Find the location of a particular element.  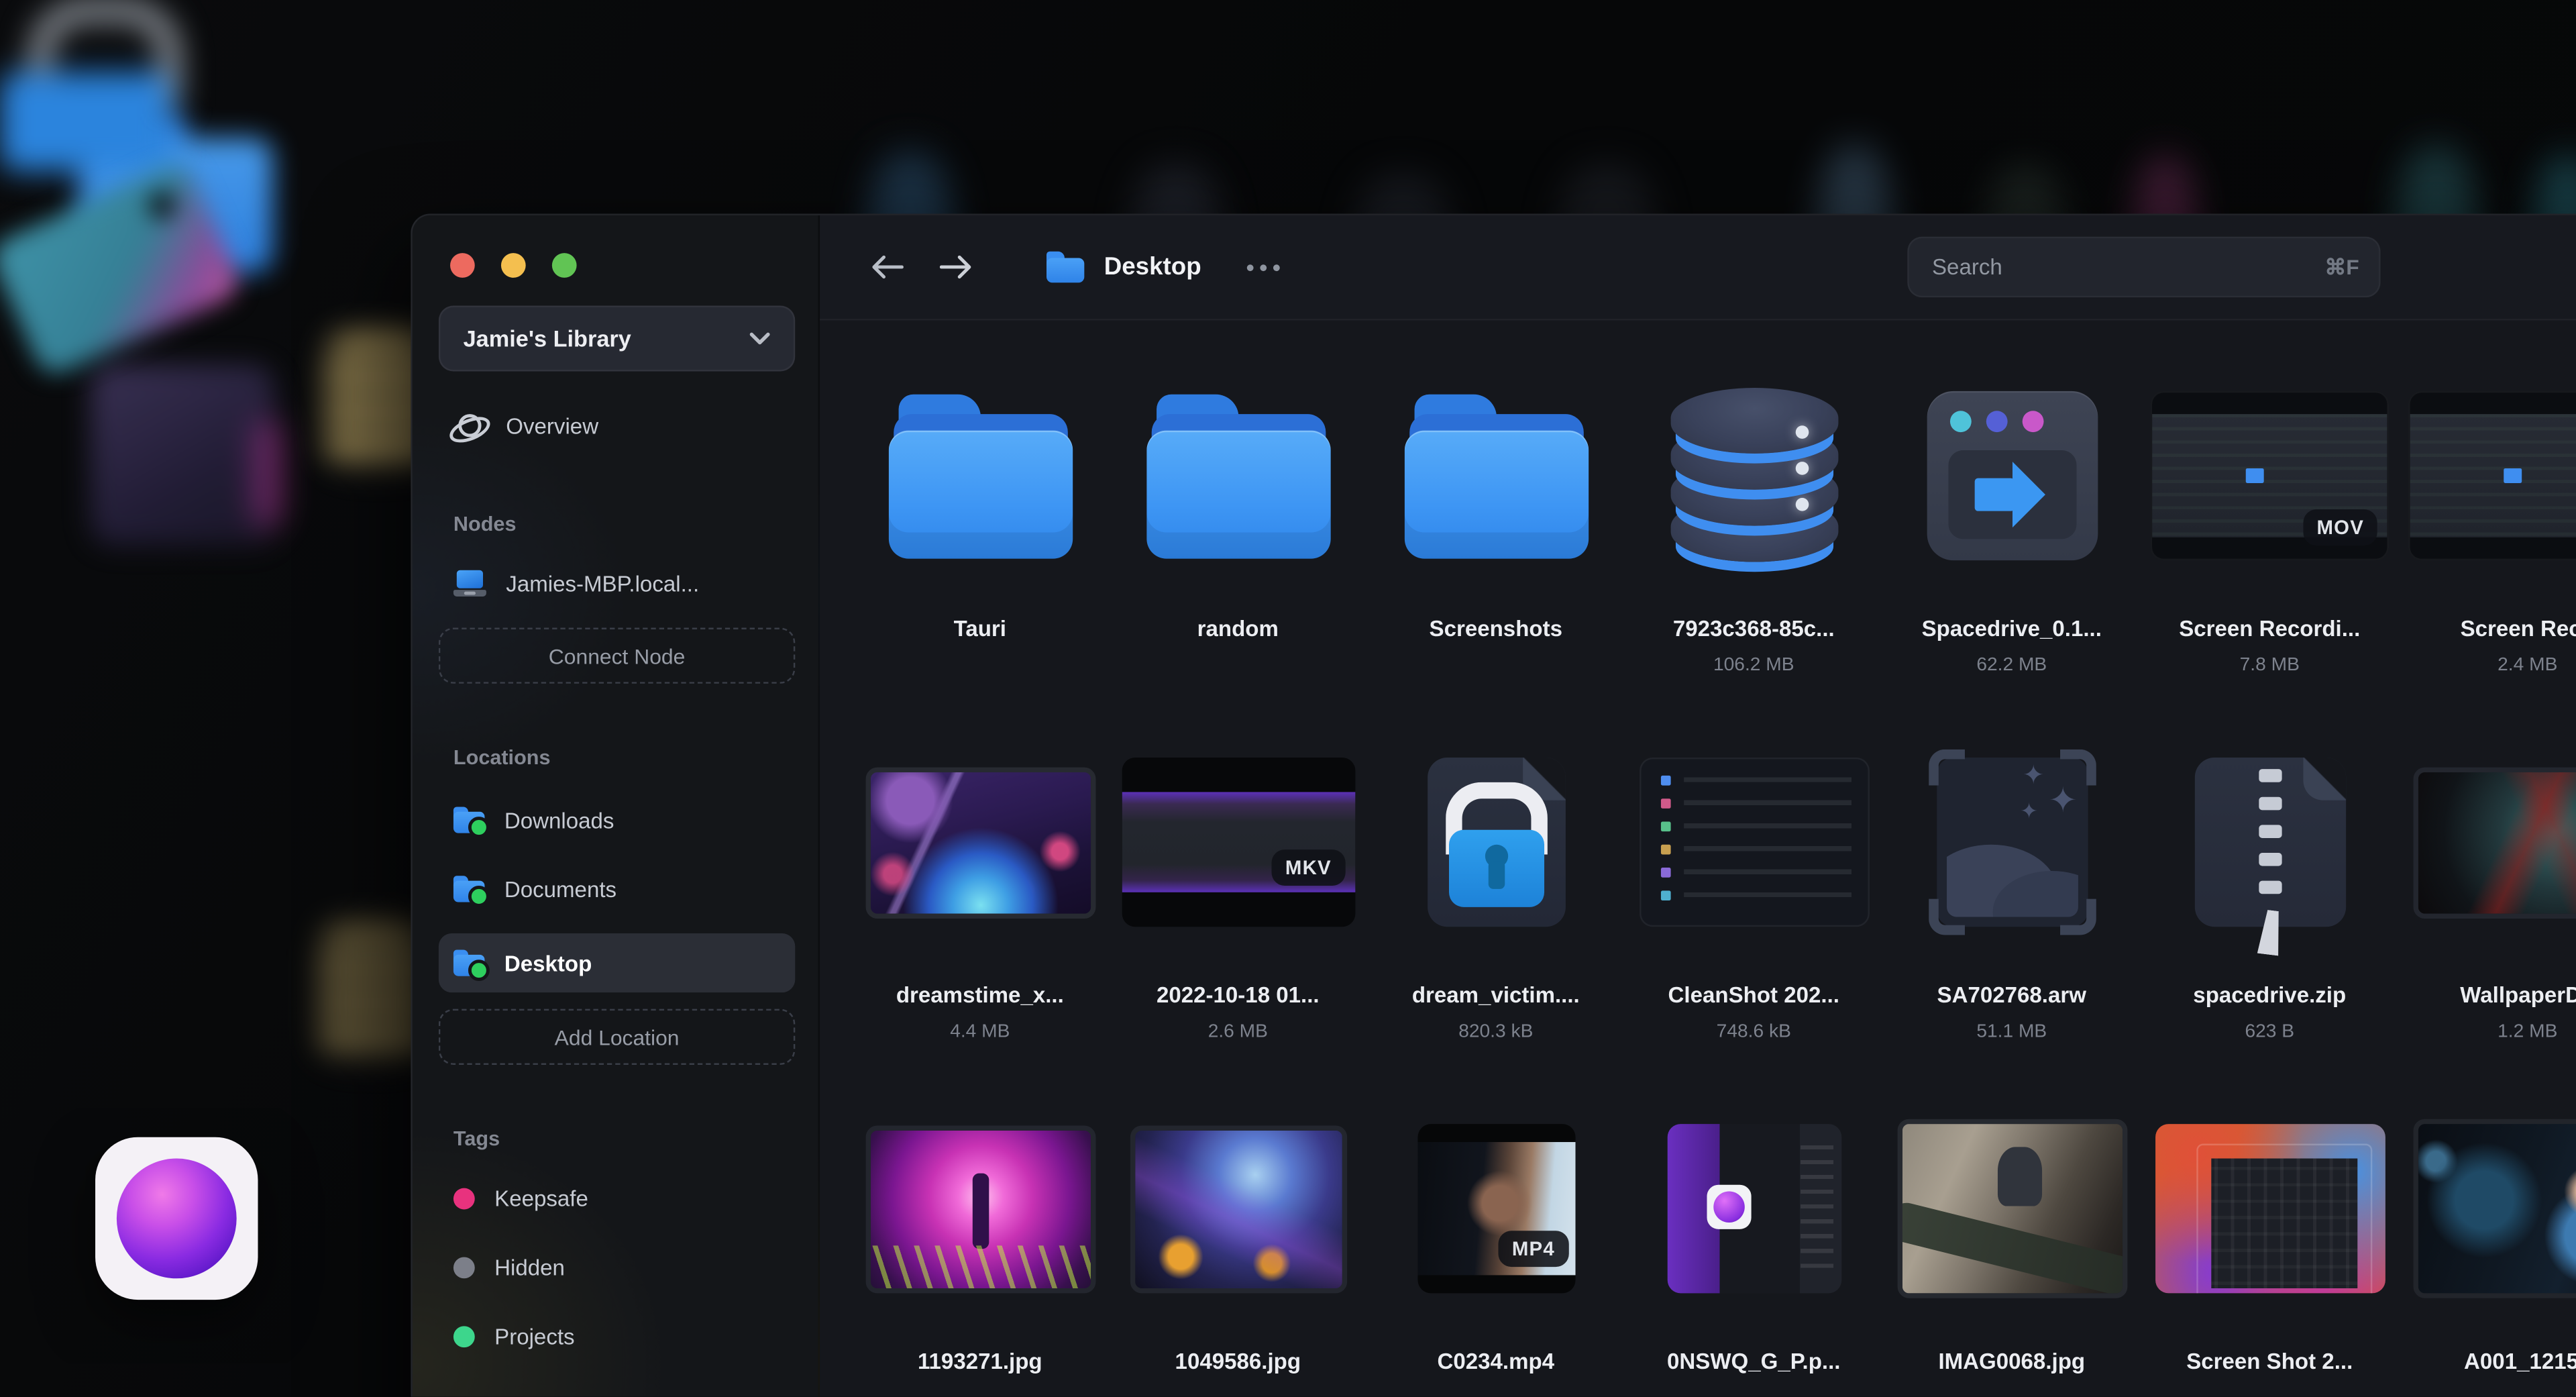

file-item: Screenshots is located at coordinates (1496, 572).